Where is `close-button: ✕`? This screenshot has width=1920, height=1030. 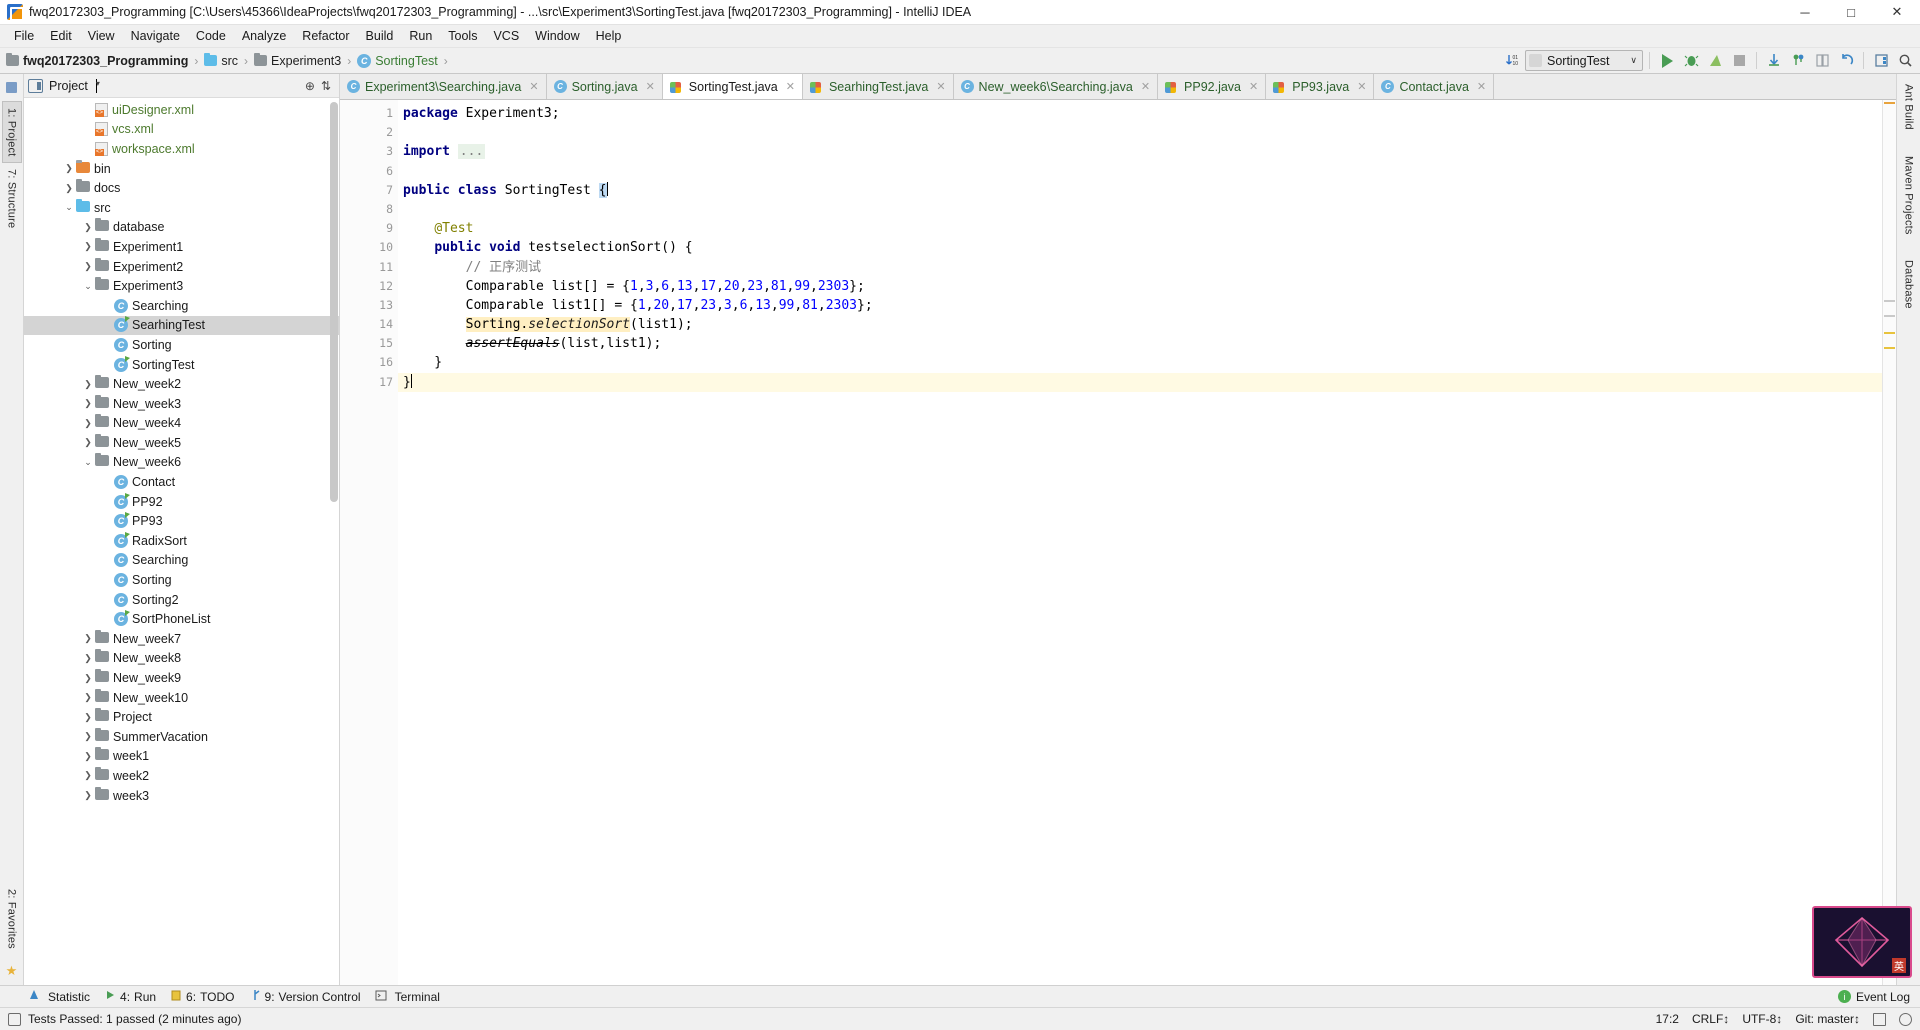
close-button: ✕ is located at coordinates (1897, 12).